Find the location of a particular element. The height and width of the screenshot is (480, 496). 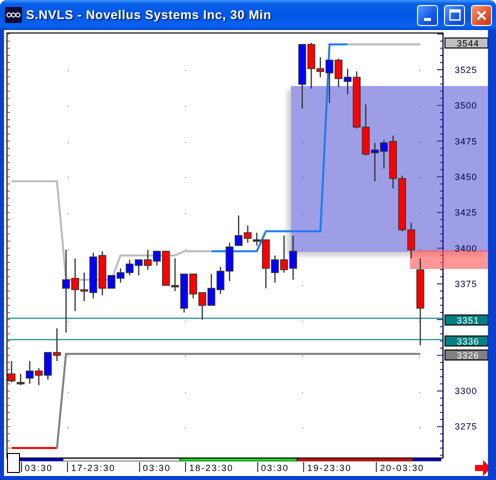

app-icon is located at coordinates (13, 15).